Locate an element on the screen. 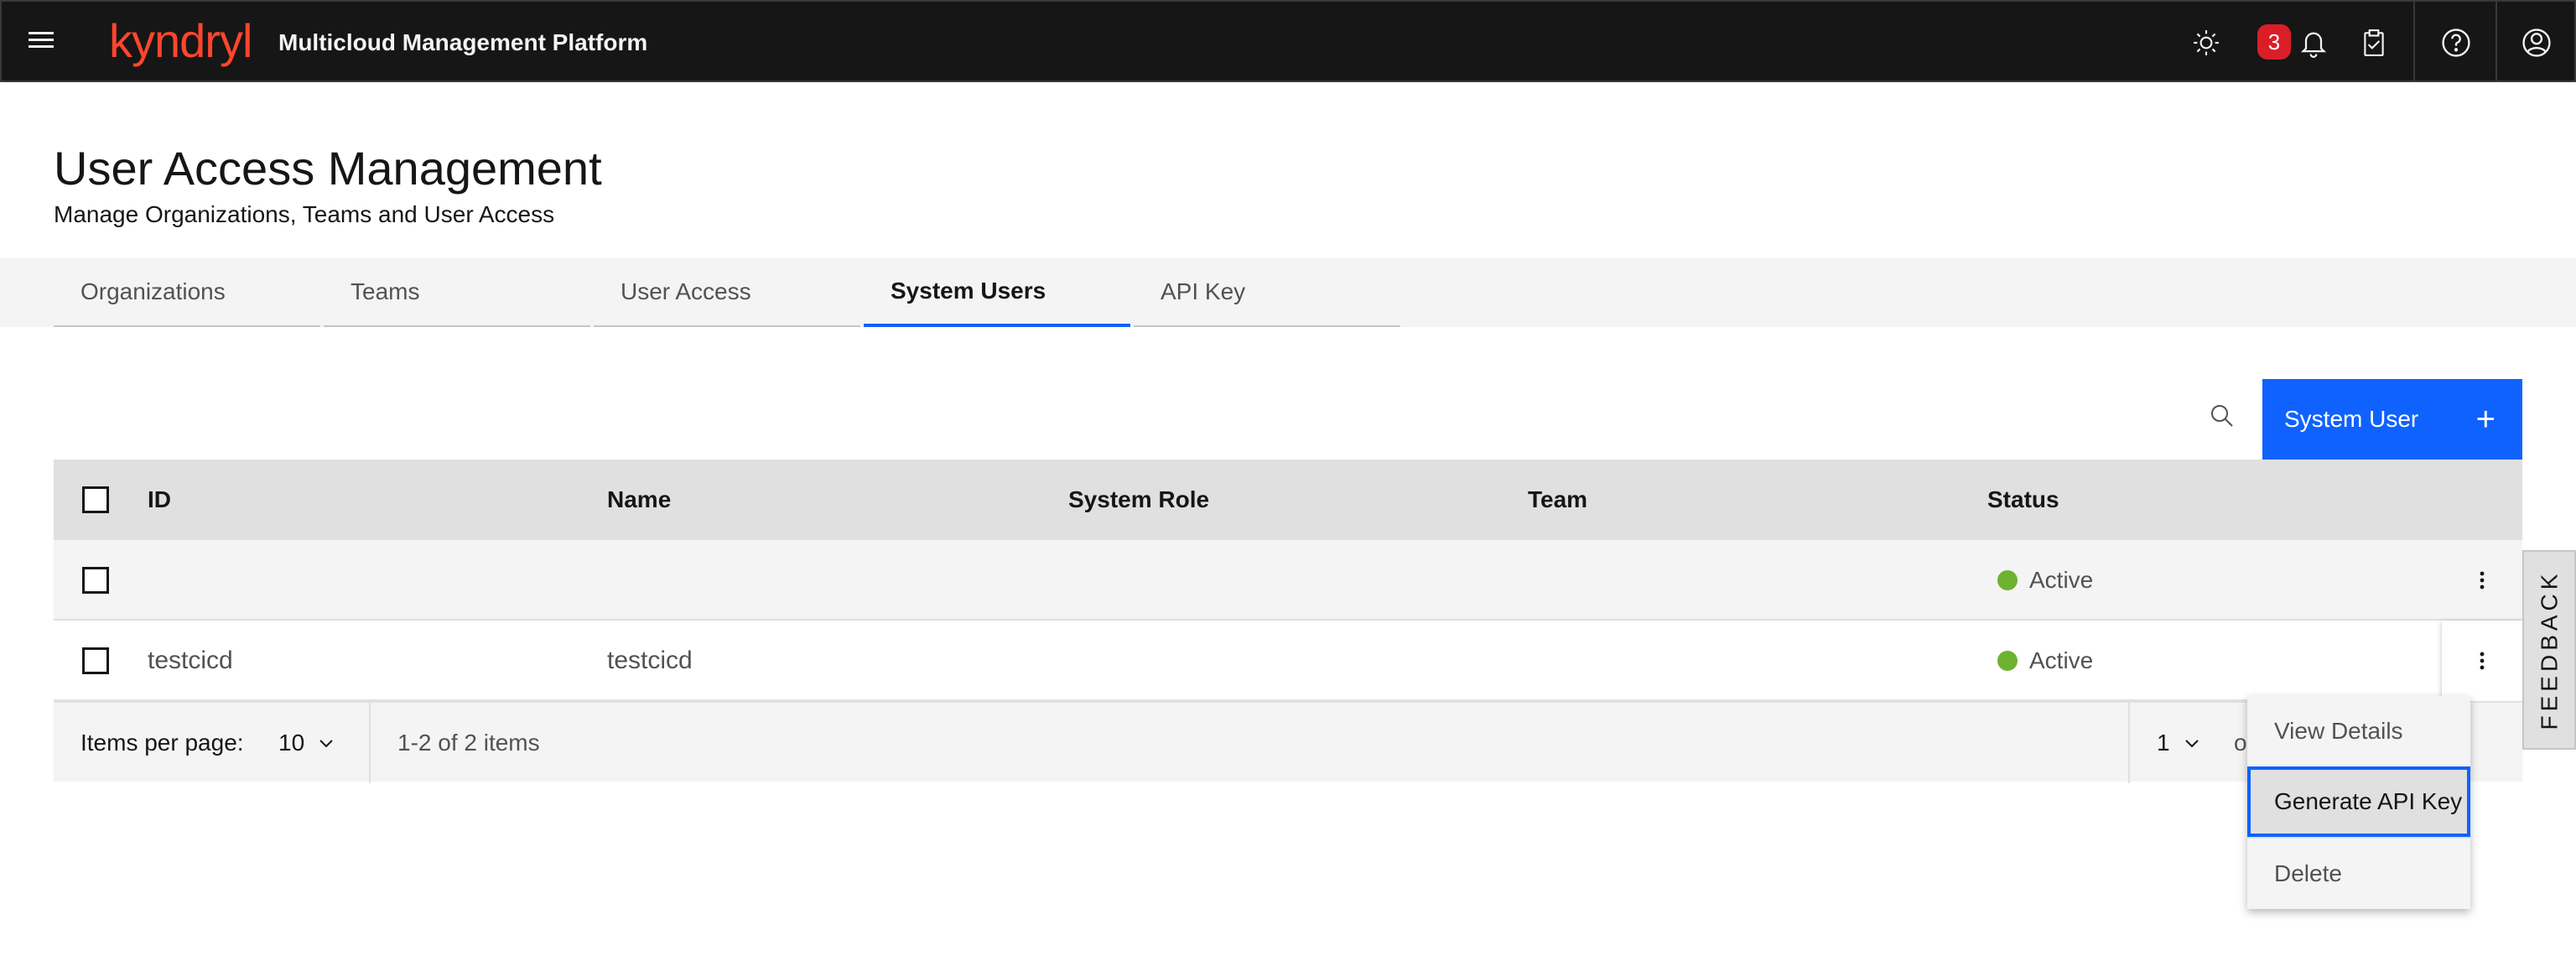 This screenshot has width=2576, height=961. plus-icon: + is located at coordinates (2485, 419).